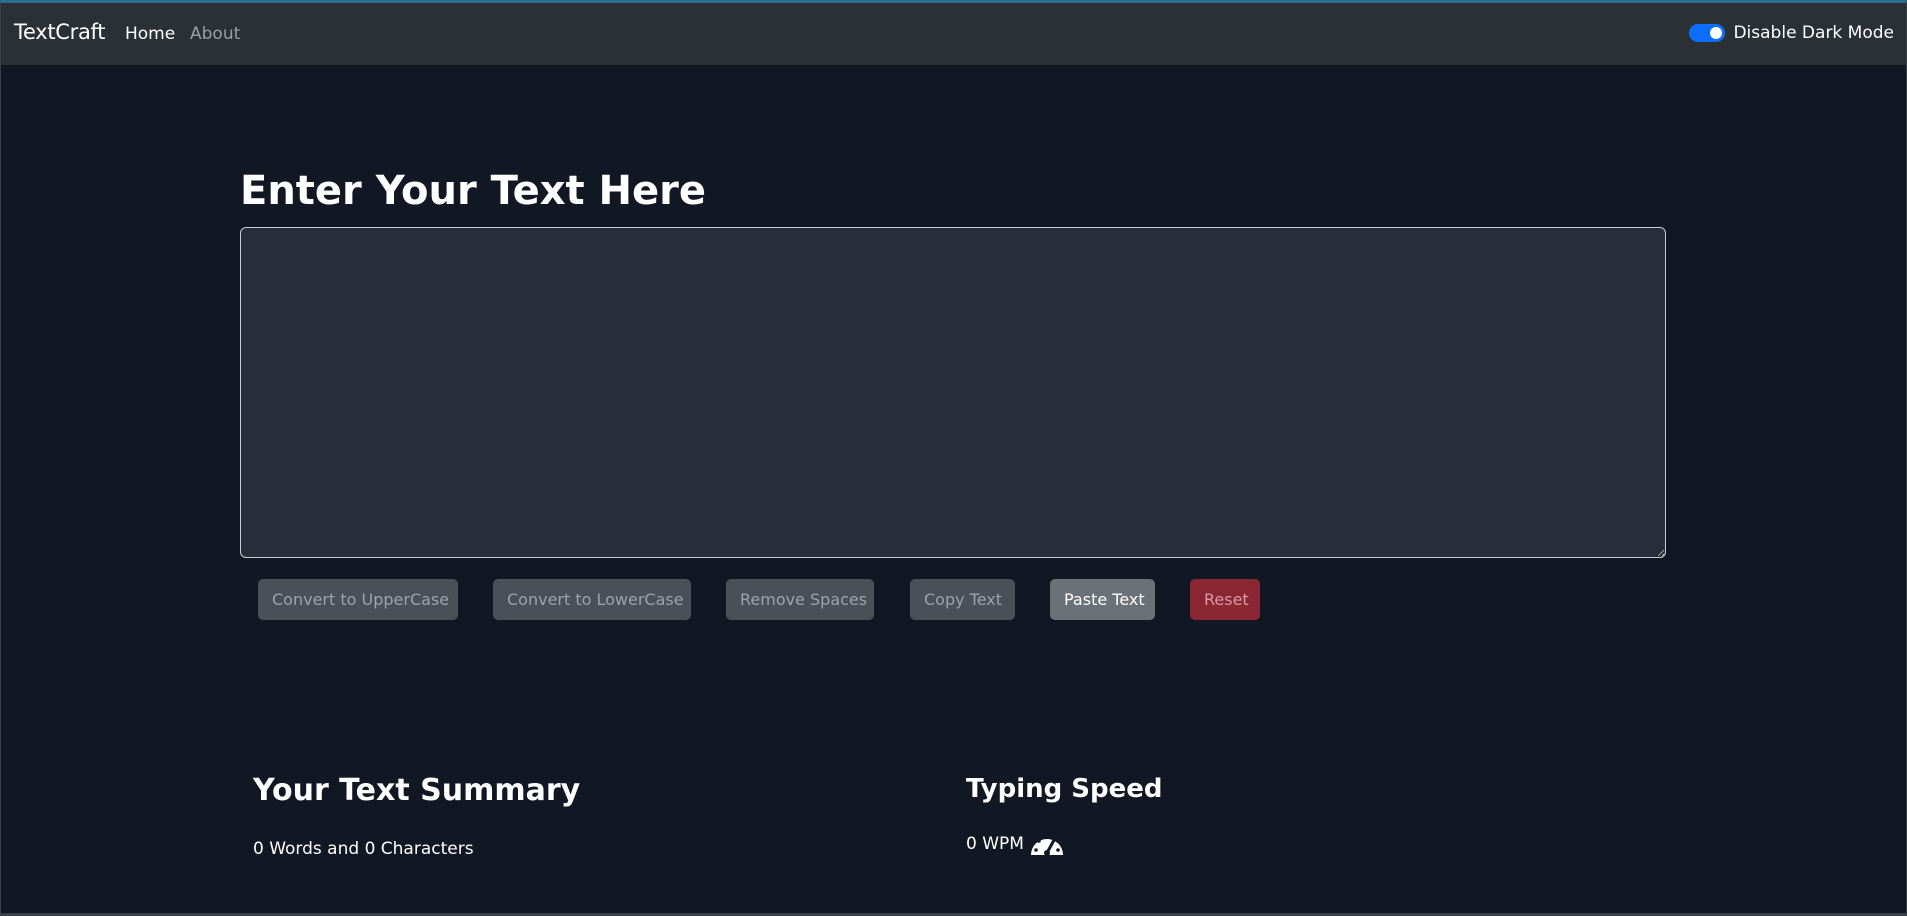 This screenshot has width=1907, height=916. What do you see at coordinates (417, 790) in the screenshot?
I see `summary-title: Your Text Summary` at bounding box center [417, 790].